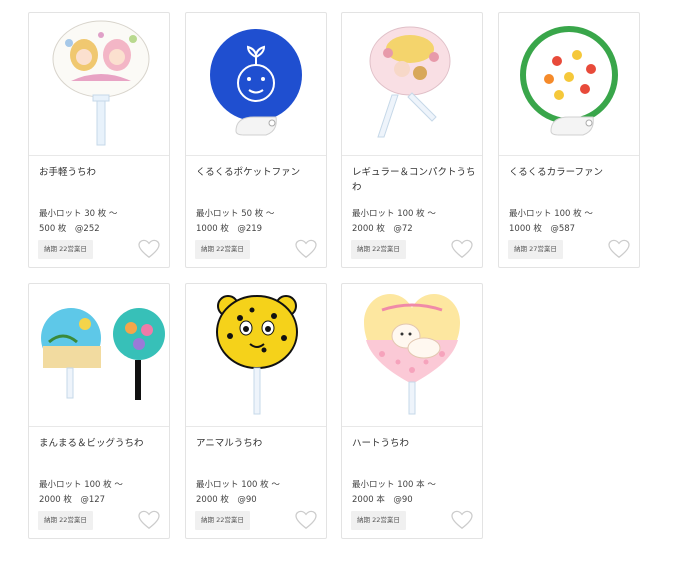 The image size is (680, 565). Describe the element at coordinates (99, 84) in the screenshot. I see `character-uchiwa-image` at that location.